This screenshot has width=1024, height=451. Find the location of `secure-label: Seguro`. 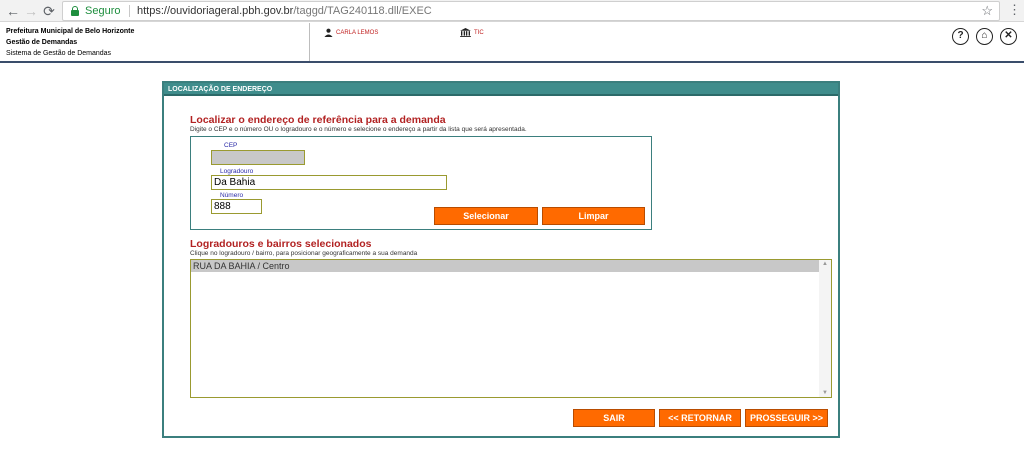

secure-label: Seguro is located at coordinates (103, 11).